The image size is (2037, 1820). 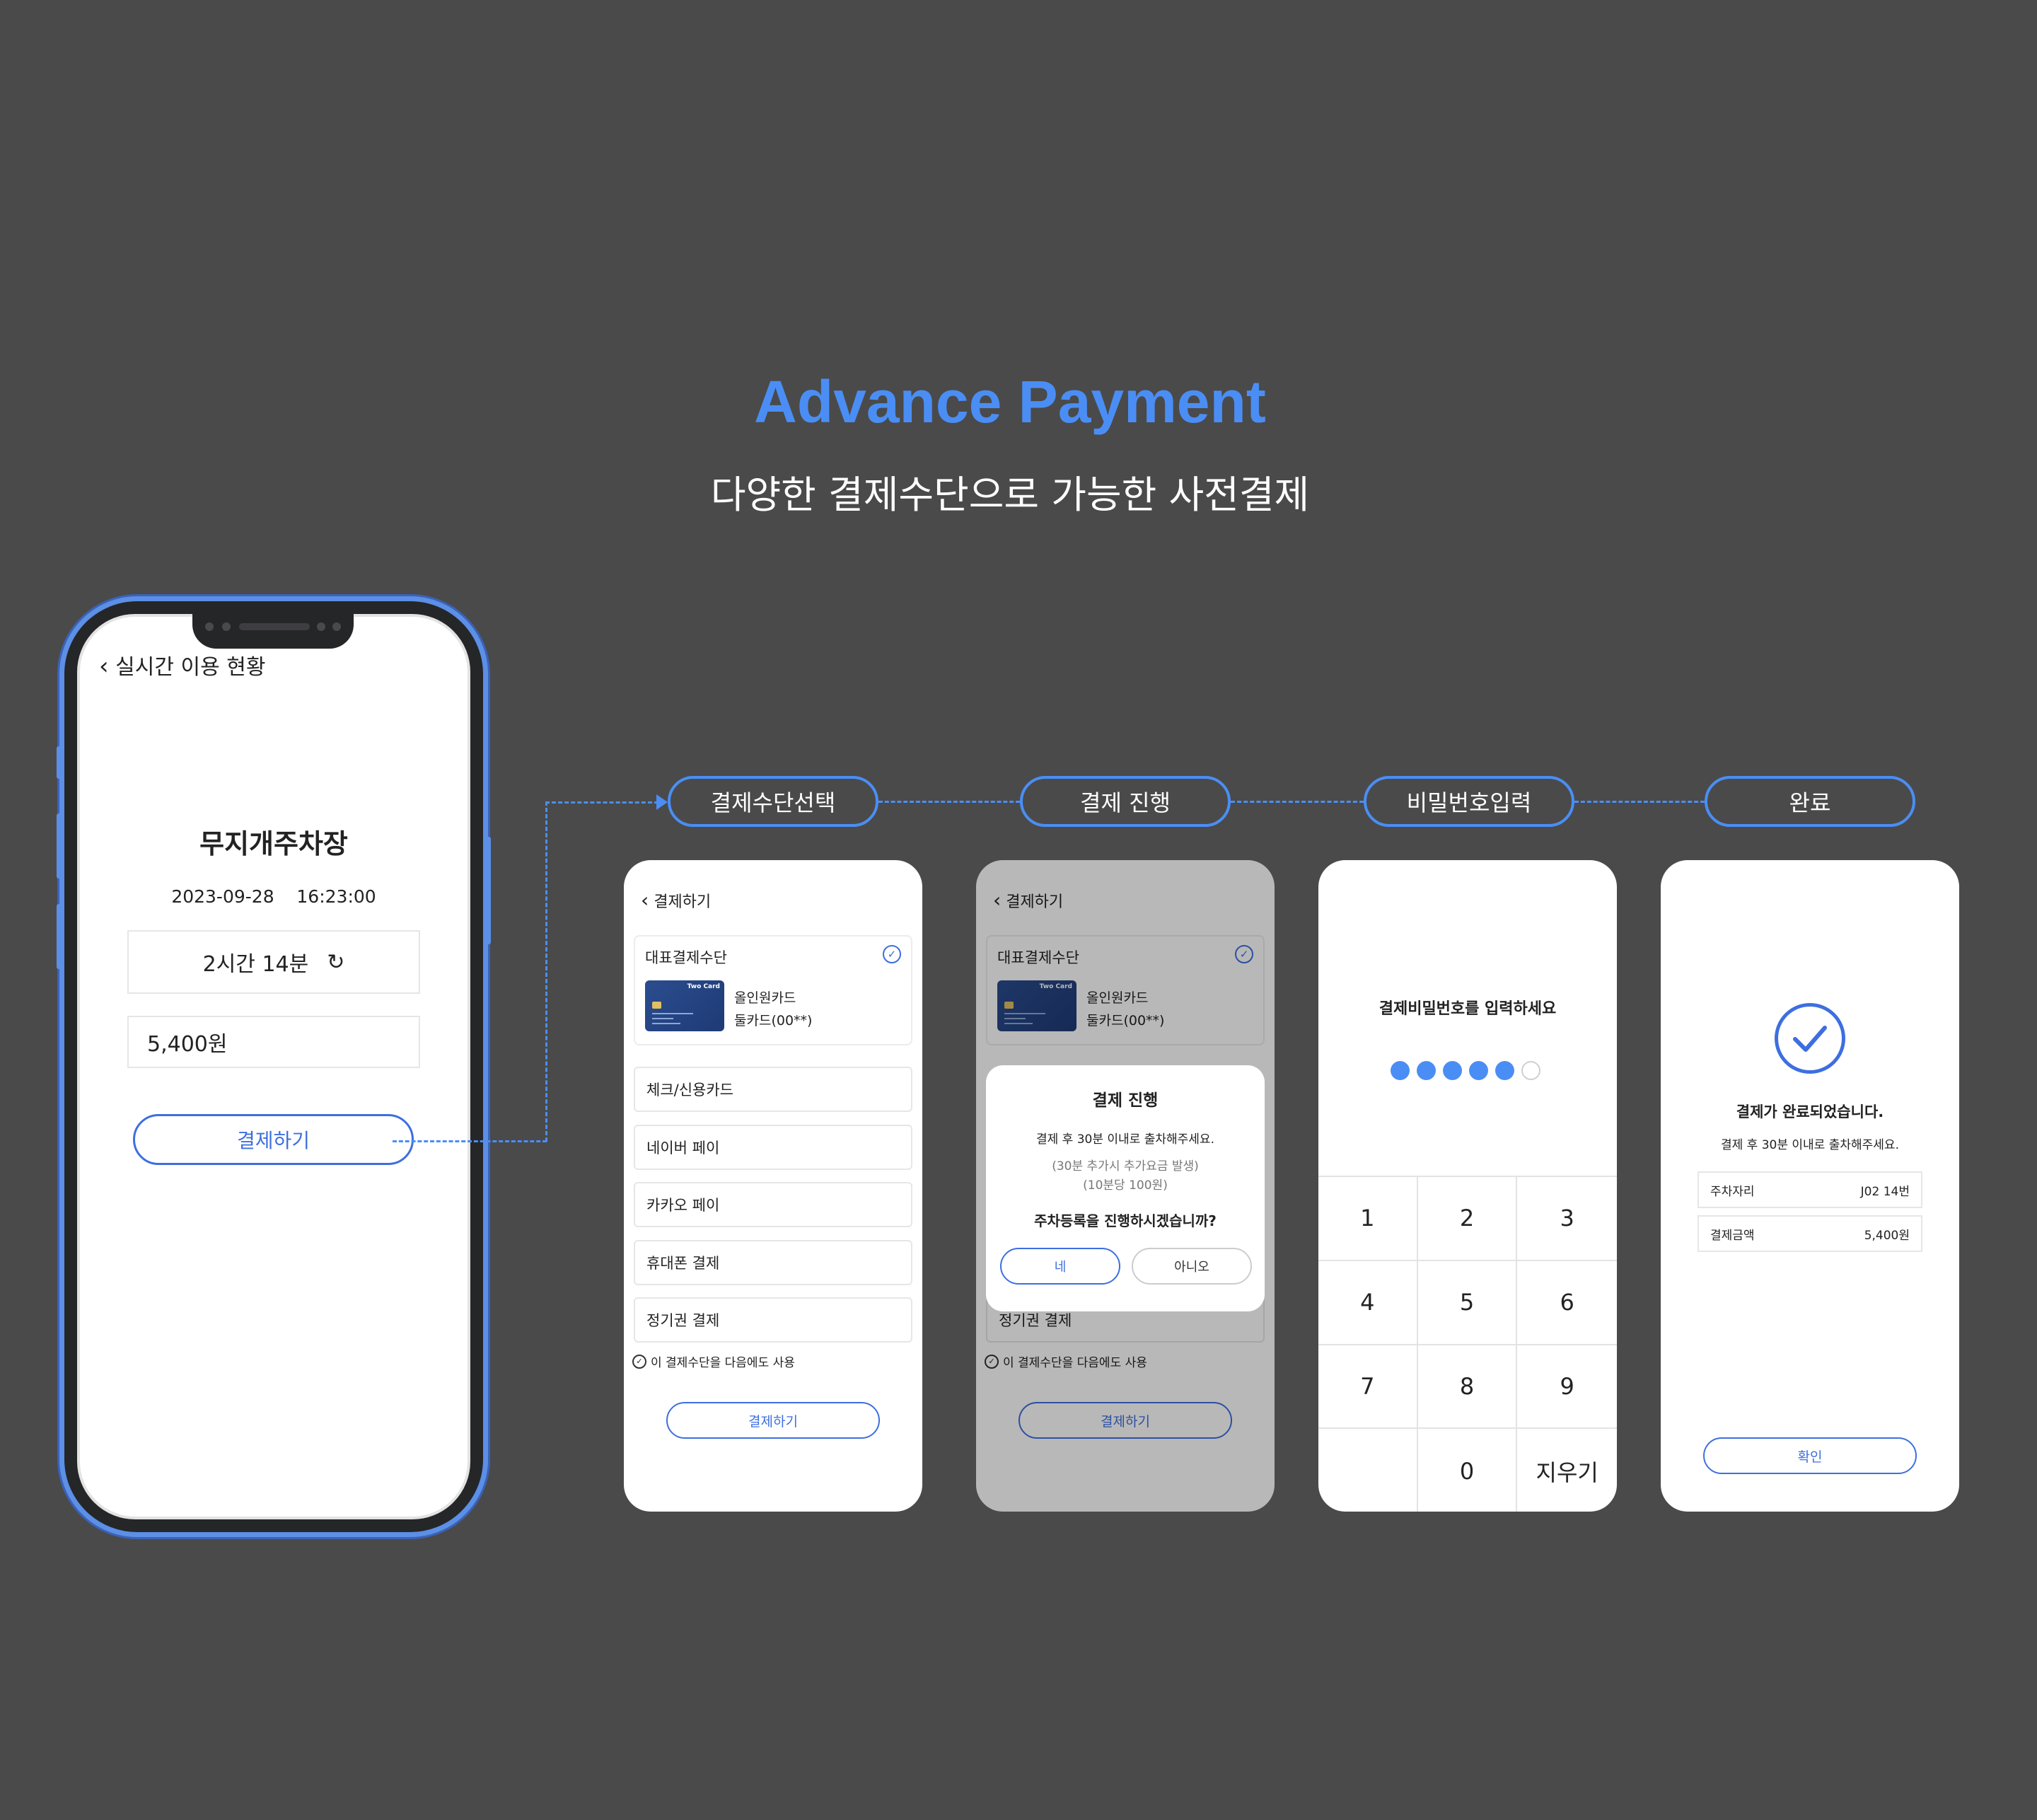 What do you see at coordinates (773, 1089) in the screenshot?
I see `option-card: 체크/신용카드` at bounding box center [773, 1089].